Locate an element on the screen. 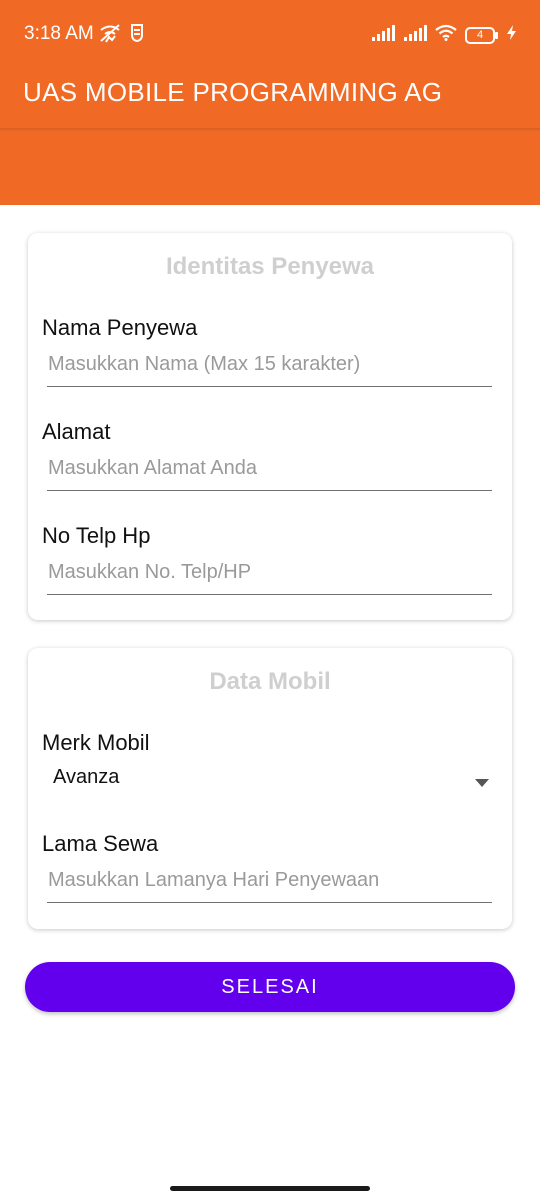 This screenshot has width=540, height=1200. status-left-icons is located at coordinates (121, 35).